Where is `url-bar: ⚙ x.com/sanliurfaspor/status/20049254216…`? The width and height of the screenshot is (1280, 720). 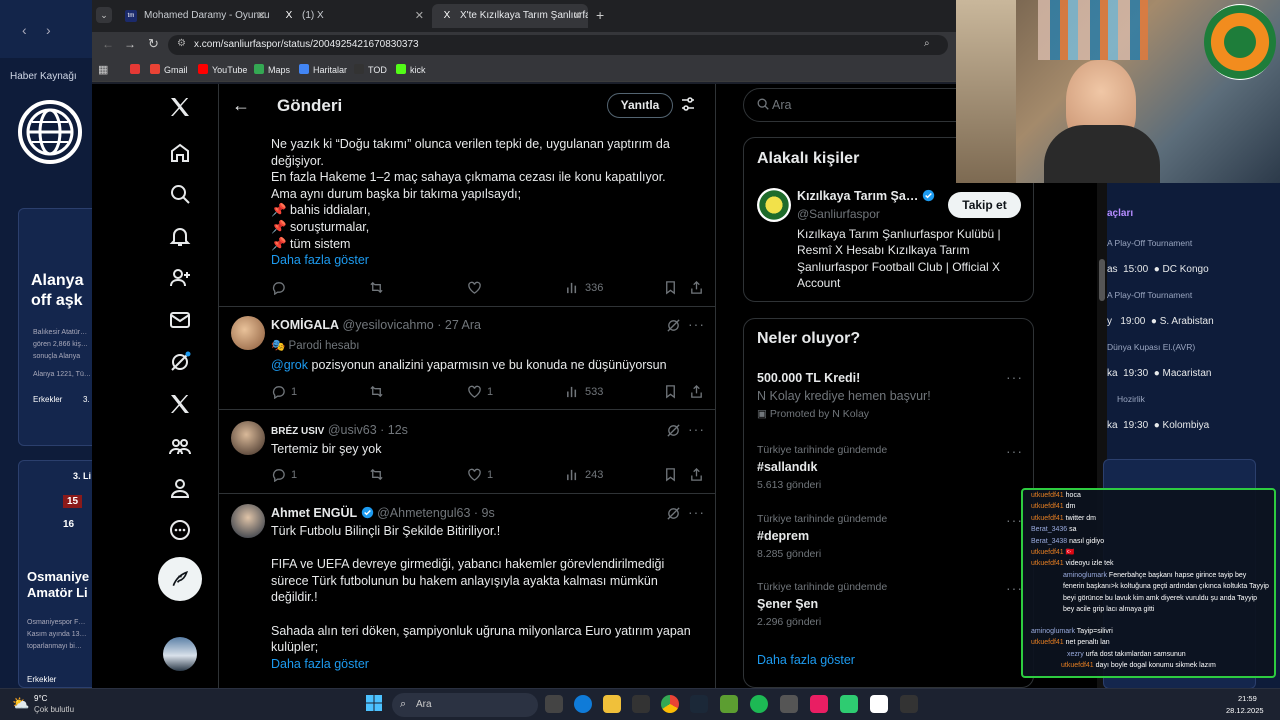 url-bar: ⚙ x.com/sanliurfaspor/status/20049254216… is located at coordinates (558, 45).